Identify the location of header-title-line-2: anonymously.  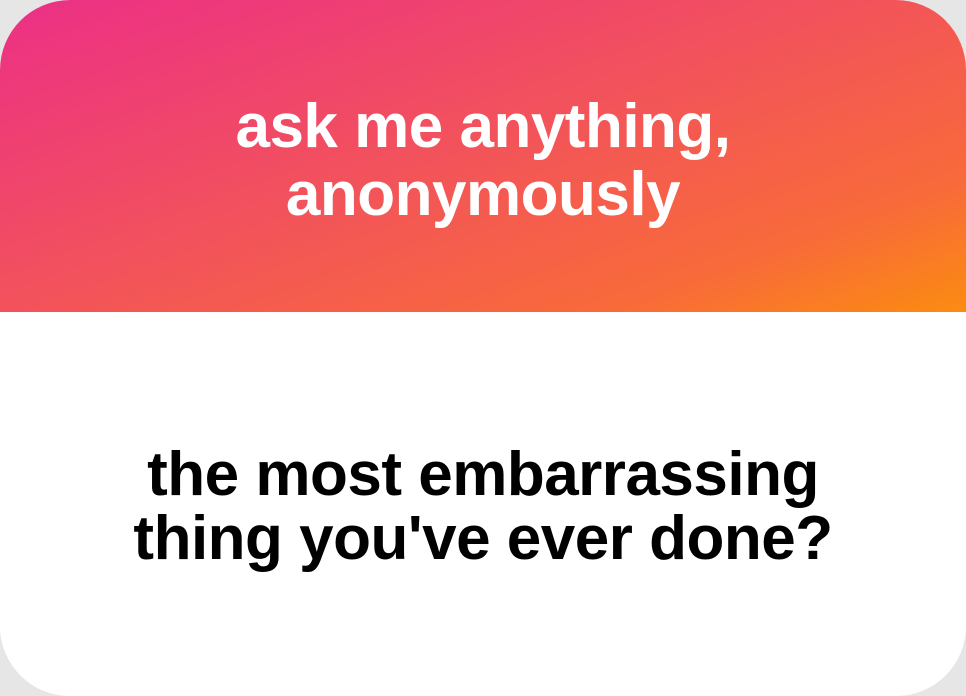
(483, 194).